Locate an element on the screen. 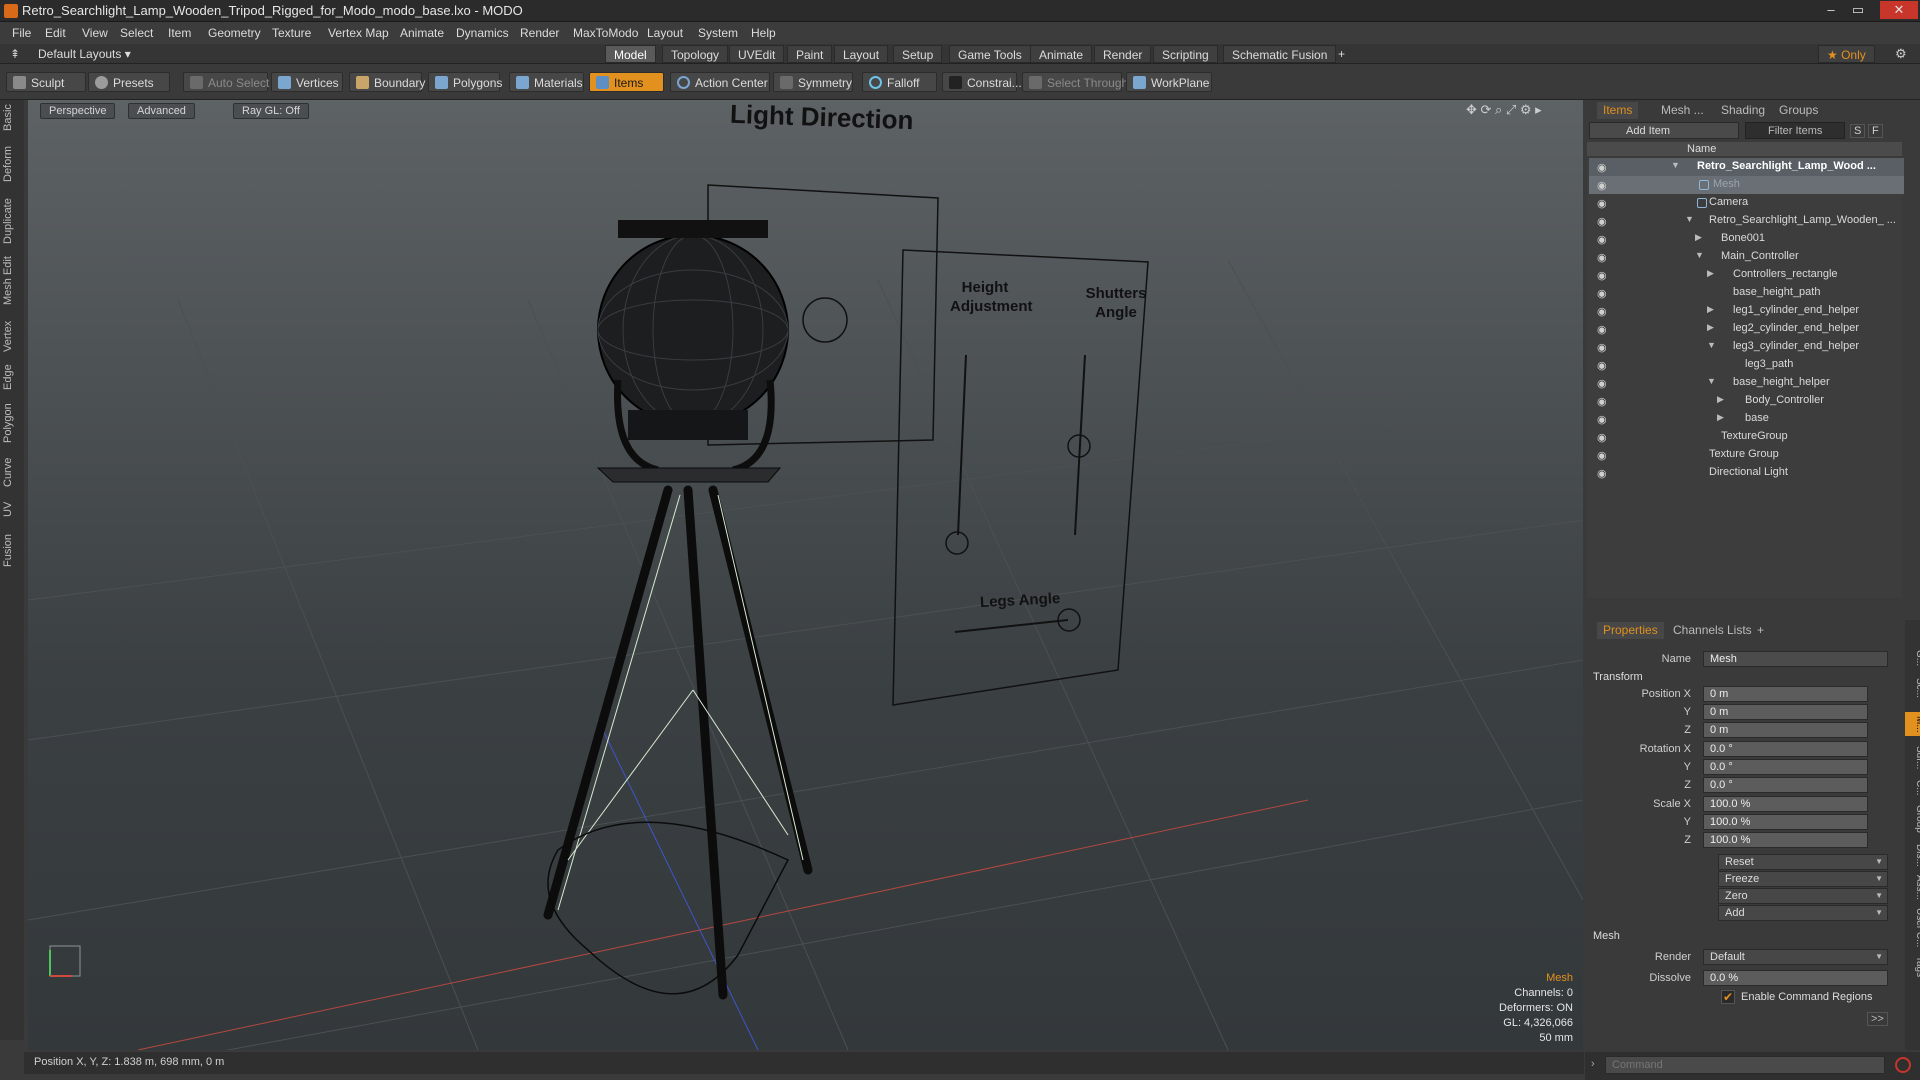  tab-game-tools: Game Tools is located at coordinates (990, 54).